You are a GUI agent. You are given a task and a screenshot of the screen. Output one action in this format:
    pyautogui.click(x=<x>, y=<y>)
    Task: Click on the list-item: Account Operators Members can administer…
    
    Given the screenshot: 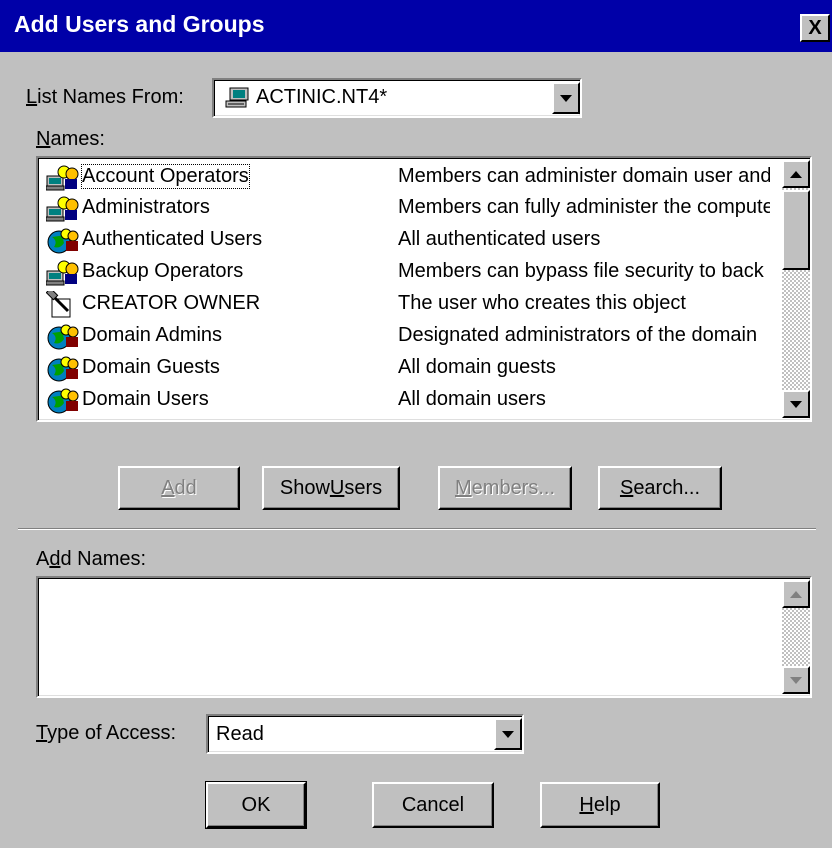 What is the action you would take?
    pyautogui.click(x=407, y=177)
    